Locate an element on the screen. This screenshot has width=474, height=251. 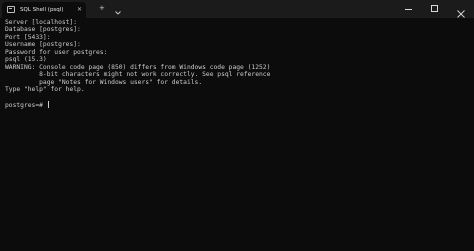
title-bar: SQL Shell (psql) ✕ + is located at coordinates (237, 9).